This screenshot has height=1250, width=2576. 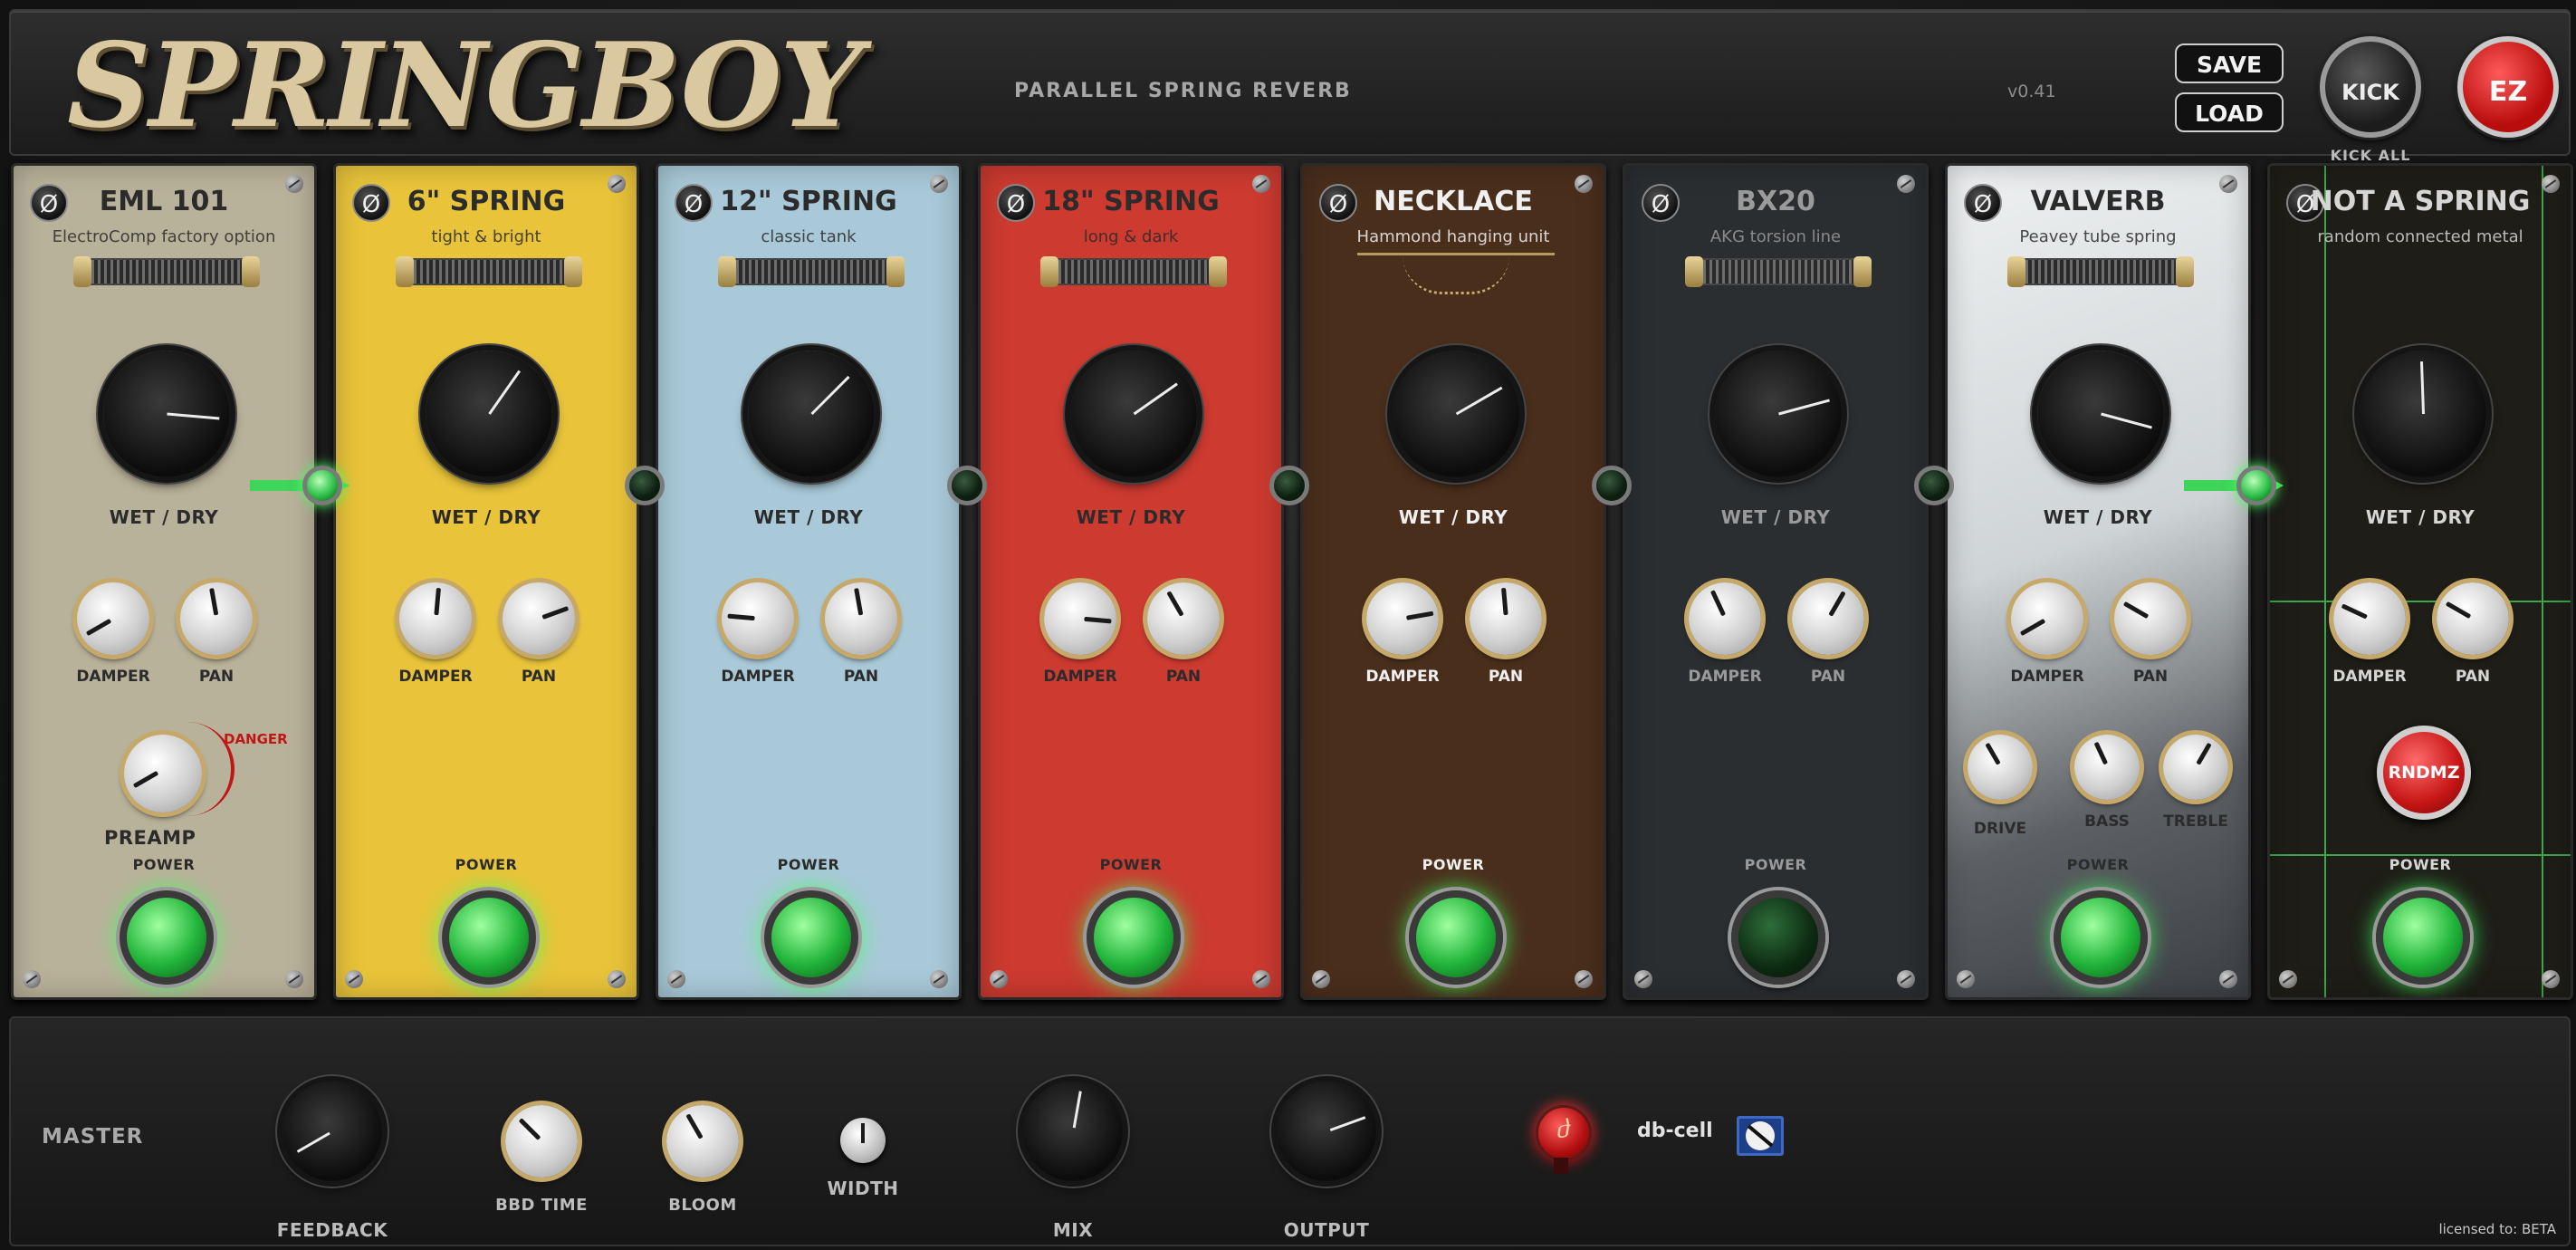 What do you see at coordinates (2508, 87) in the screenshot?
I see `ez-button: EZ` at bounding box center [2508, 87].